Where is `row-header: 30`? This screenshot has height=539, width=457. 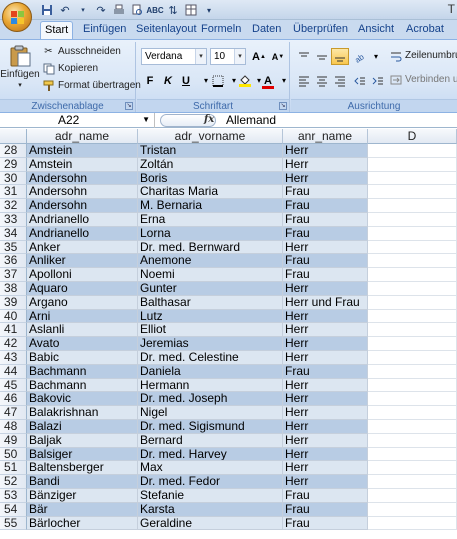 row-header: 30 is located at coordinates (13, 178).